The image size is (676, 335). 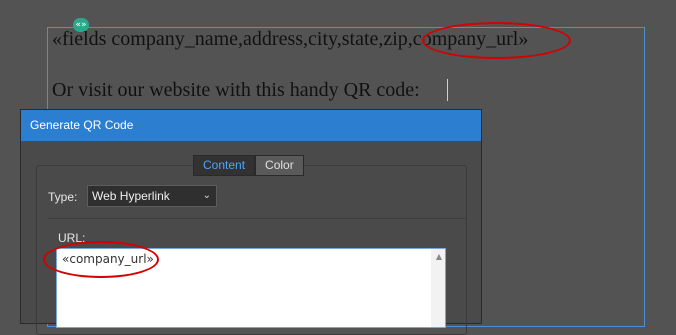 What do you see at coordinates (251, 125) in the screenshot?
I see `dialog-title: Generate QR Code` at bounding box center [251, 125].